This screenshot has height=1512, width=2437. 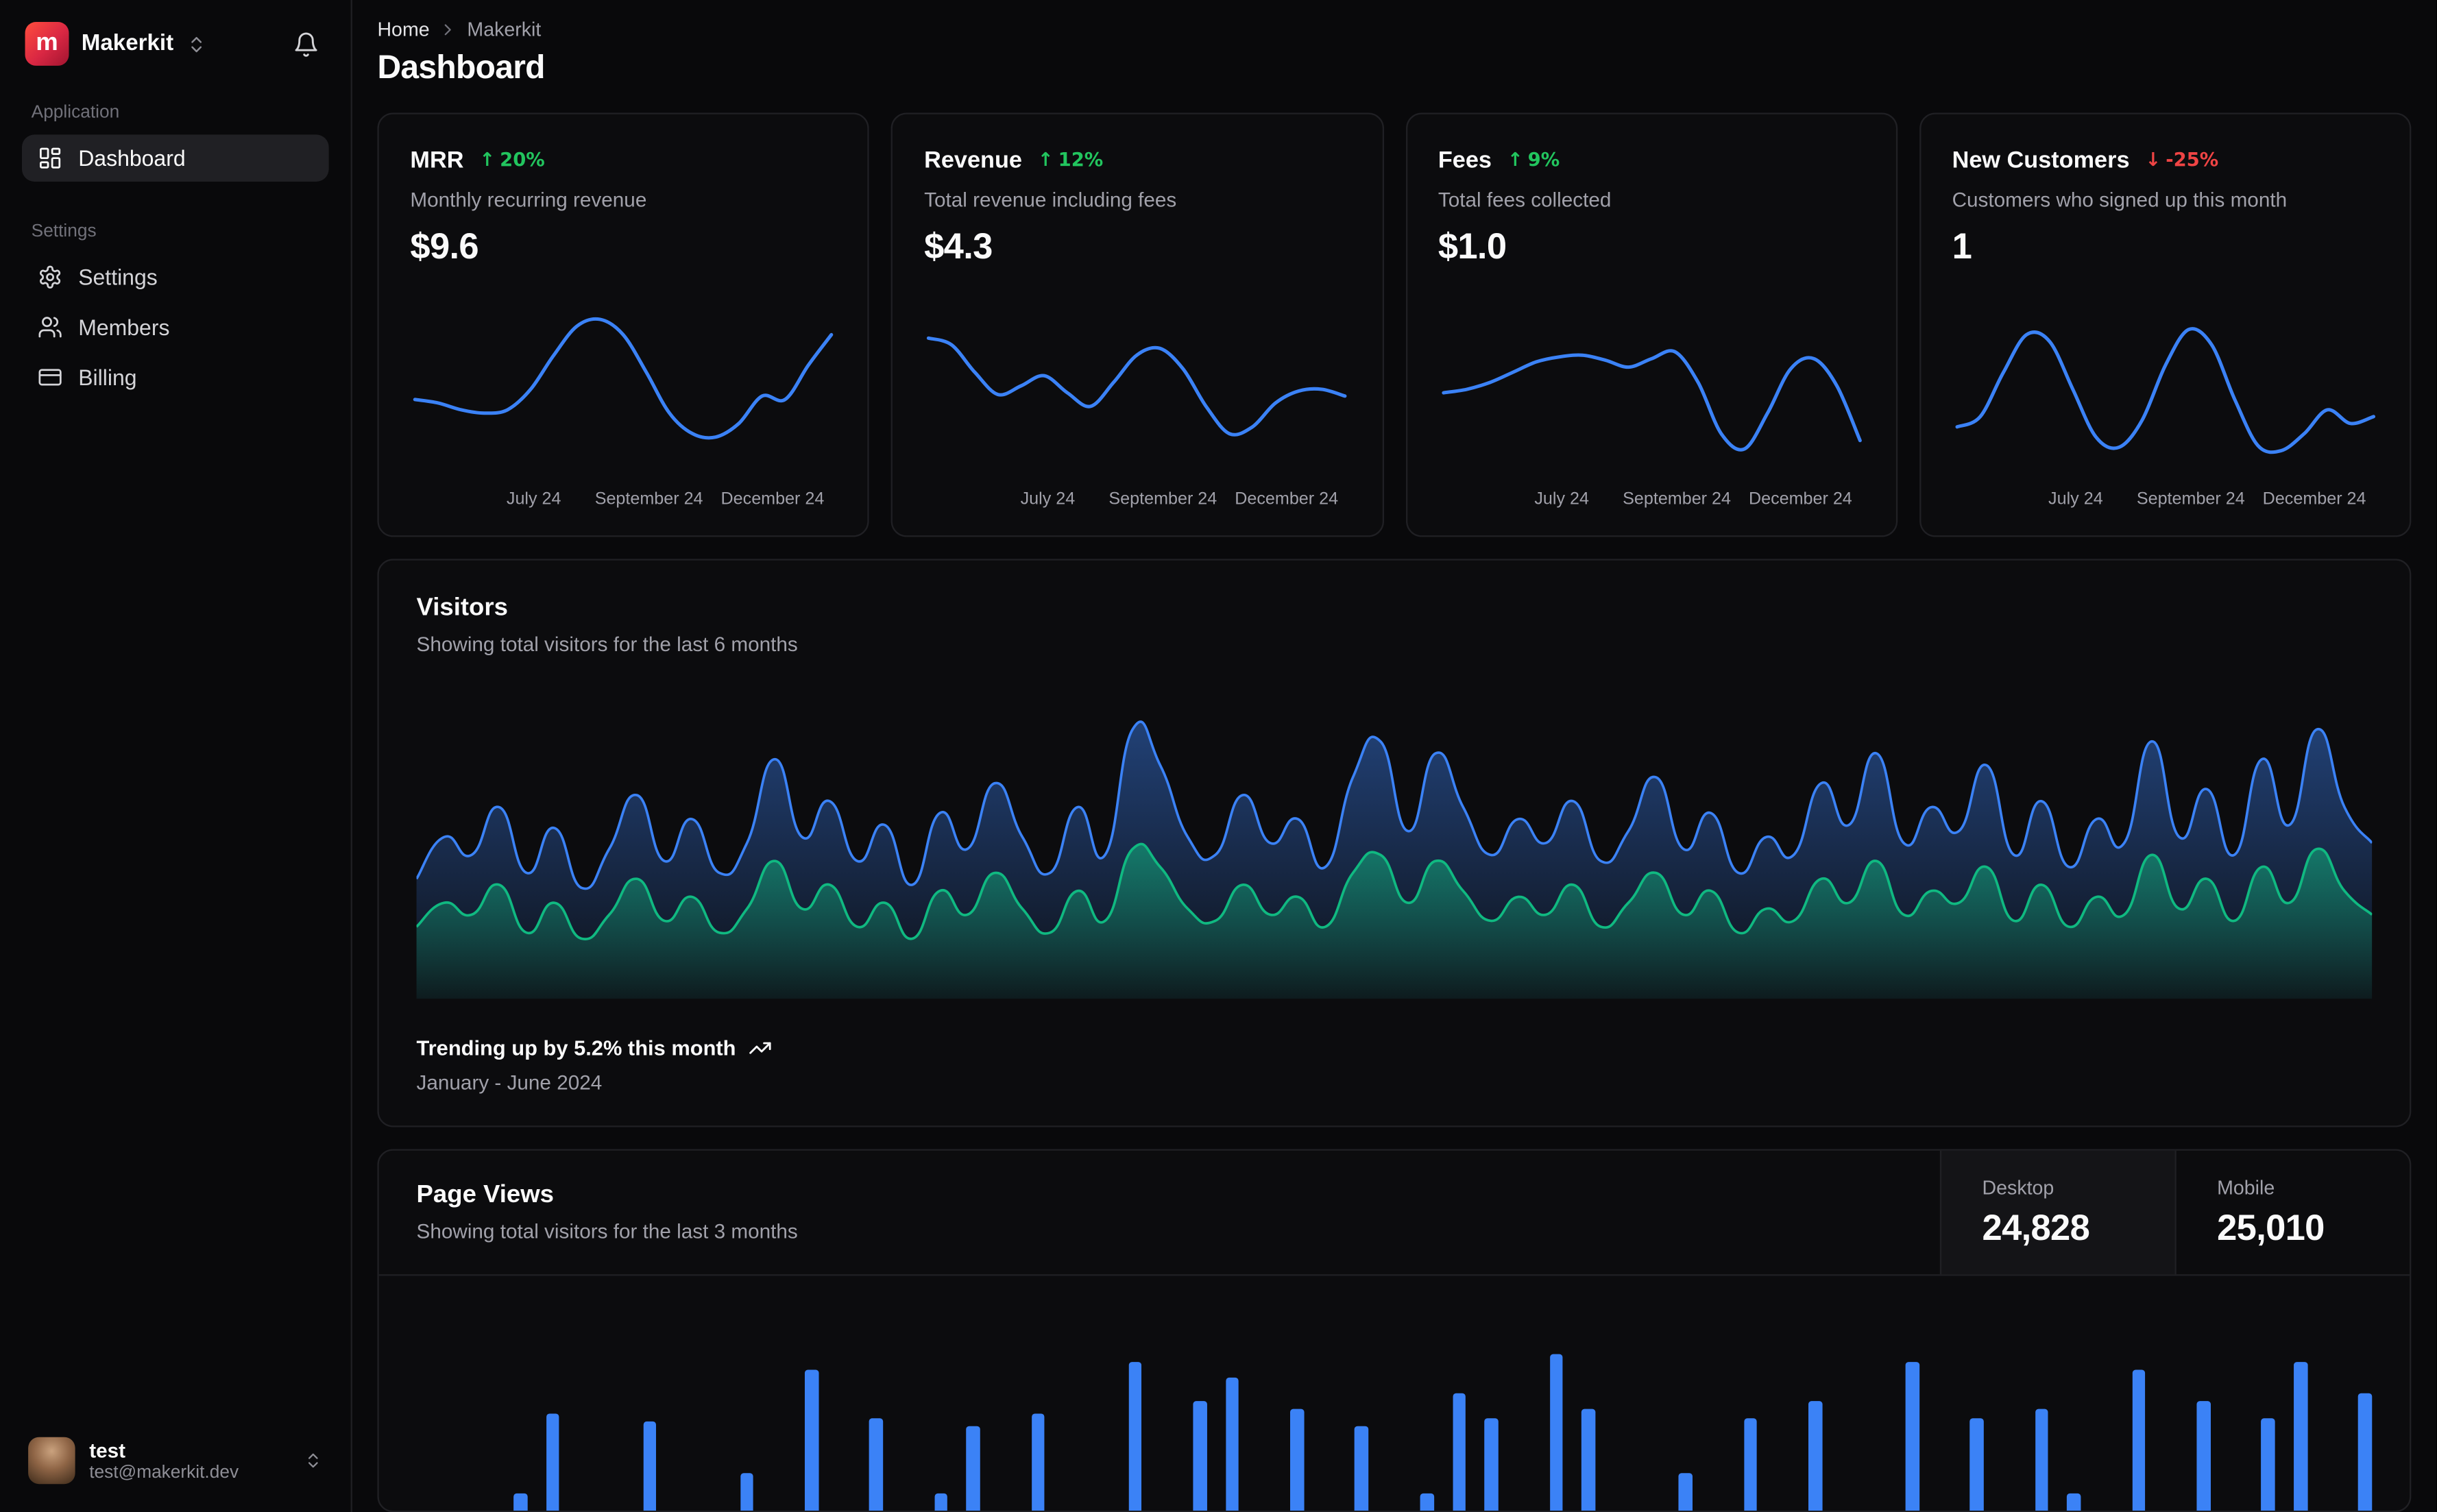 What do you see at coordinates (2041, 160) in the screenshot?
I see `stat-title: New Customers` at bounding box center [2041, 160].